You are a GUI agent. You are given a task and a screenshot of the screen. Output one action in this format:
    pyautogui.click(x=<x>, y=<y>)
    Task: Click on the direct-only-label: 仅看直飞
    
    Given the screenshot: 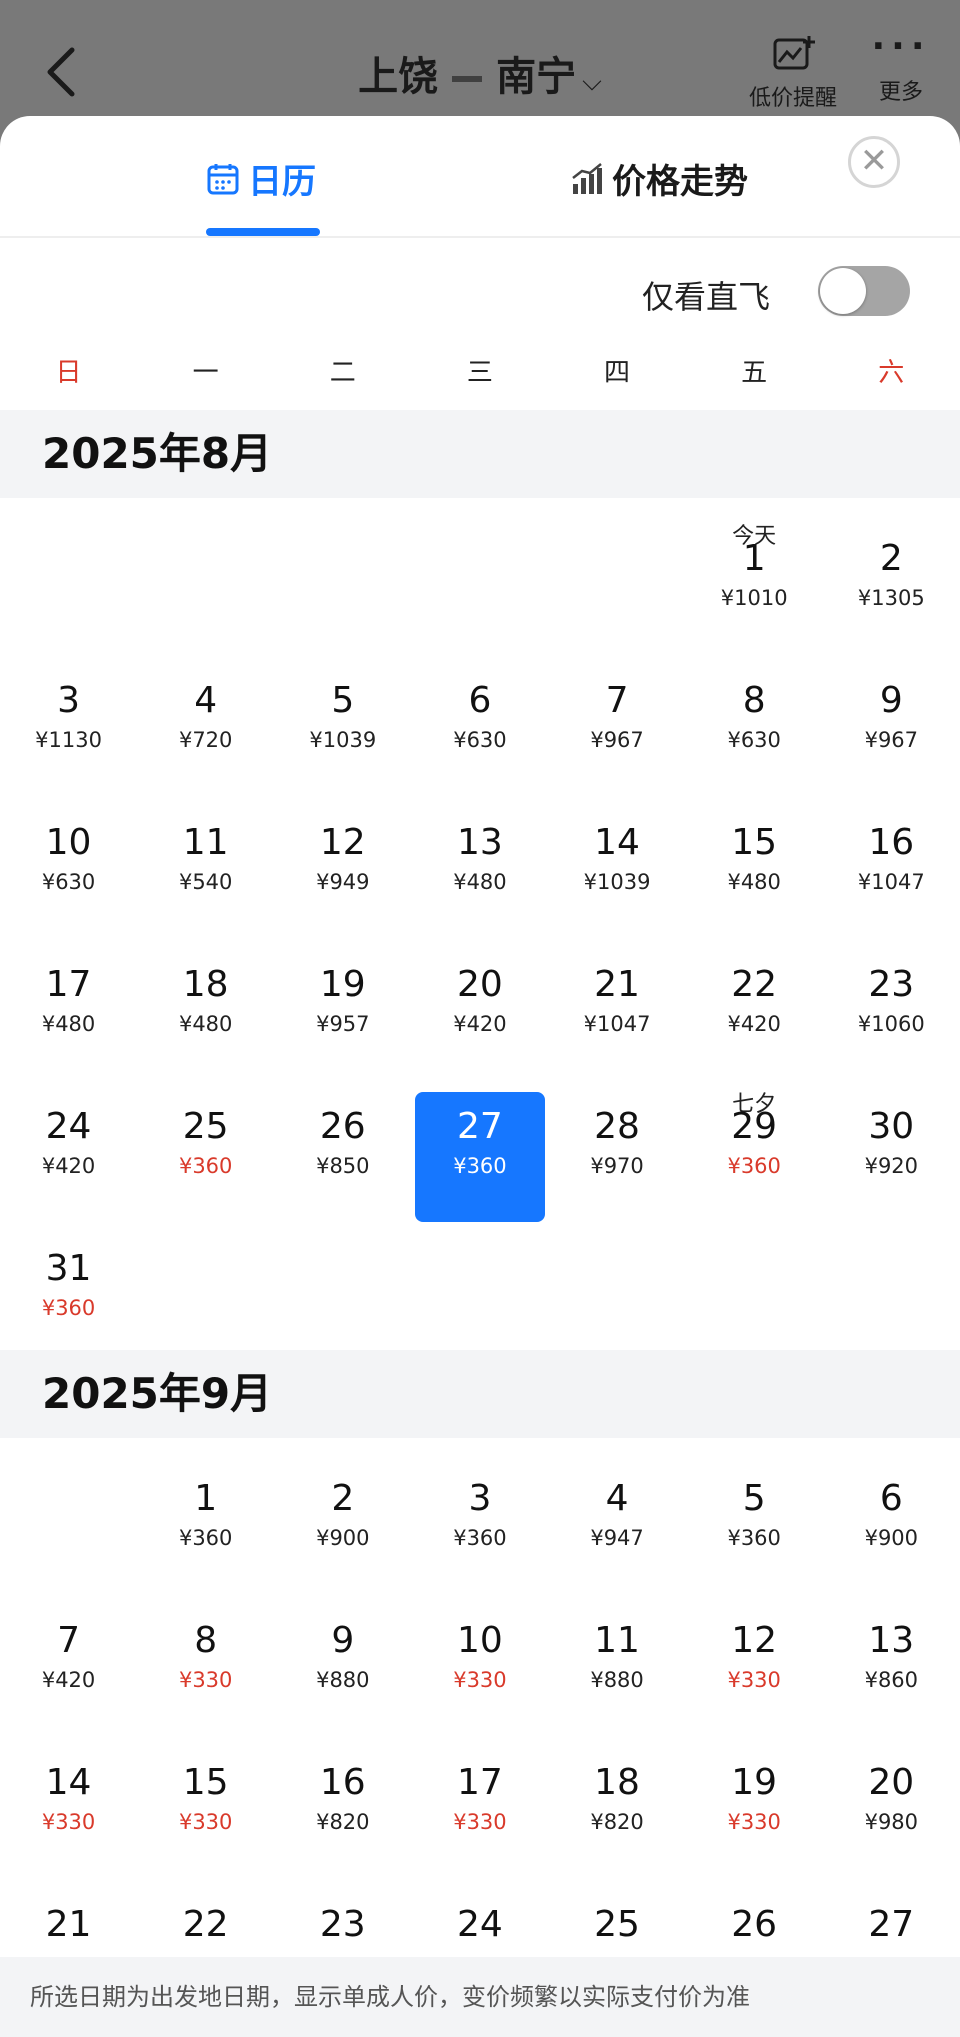 What is the action you would take?
    pyautogui.click(x=706, y=297)
    